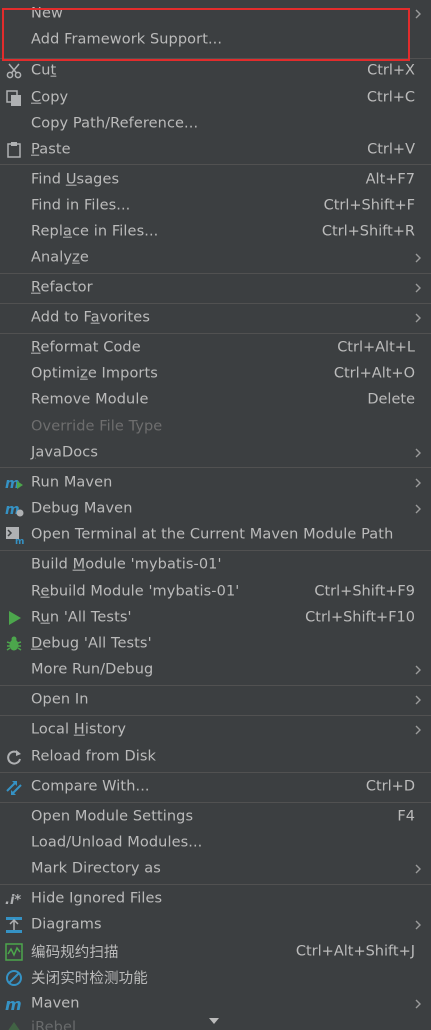  What do you see at coordinates (215, 509) in the screenshot?
I see `menu-item-debug-maven: m Debug Maven` at bounding box center [215, 509].